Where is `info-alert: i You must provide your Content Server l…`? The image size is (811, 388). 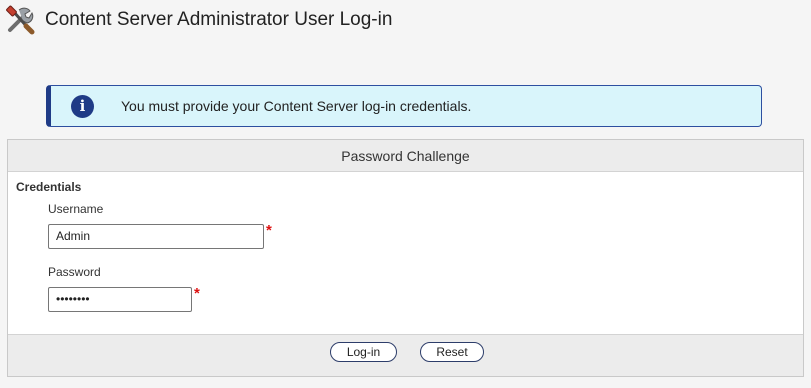 info-alert: i You must provide your Content Server l… is located at coordinates (404, 106).